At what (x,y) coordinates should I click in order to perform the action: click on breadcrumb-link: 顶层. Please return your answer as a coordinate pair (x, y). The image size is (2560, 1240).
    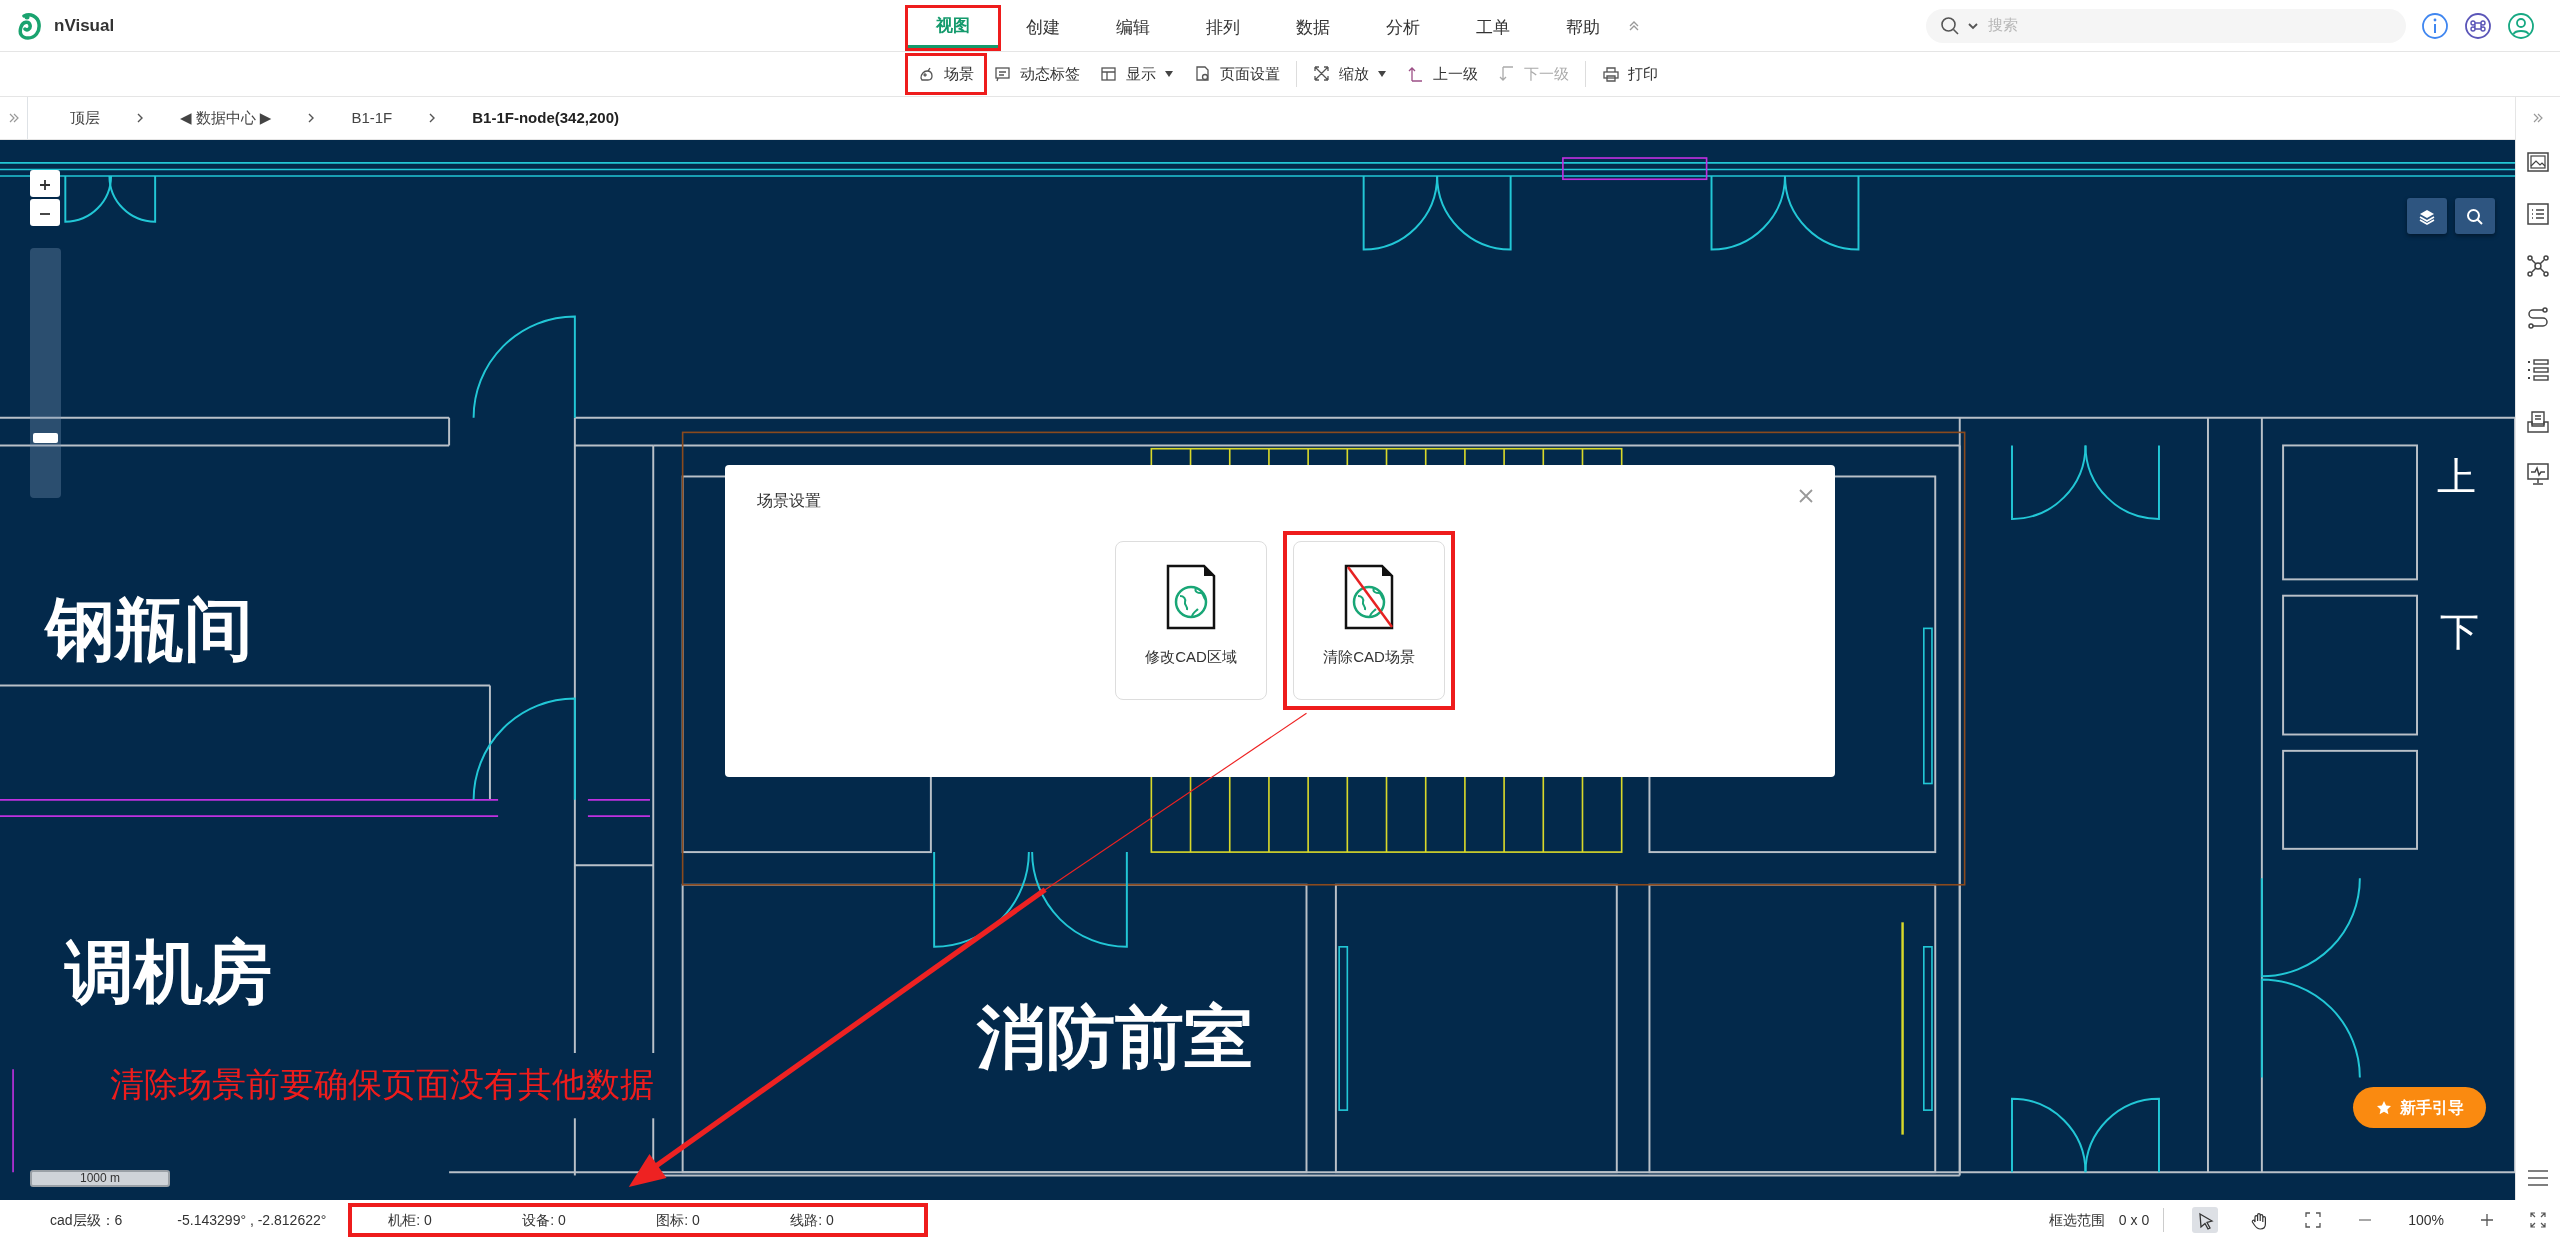
    Looking at the image, I should click on (85, 118).